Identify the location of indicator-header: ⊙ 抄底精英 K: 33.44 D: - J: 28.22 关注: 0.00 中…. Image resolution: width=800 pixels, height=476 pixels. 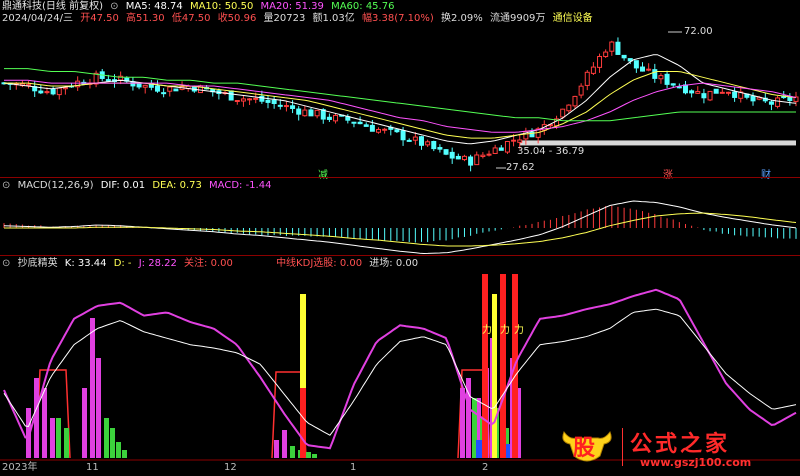
(212, 264).